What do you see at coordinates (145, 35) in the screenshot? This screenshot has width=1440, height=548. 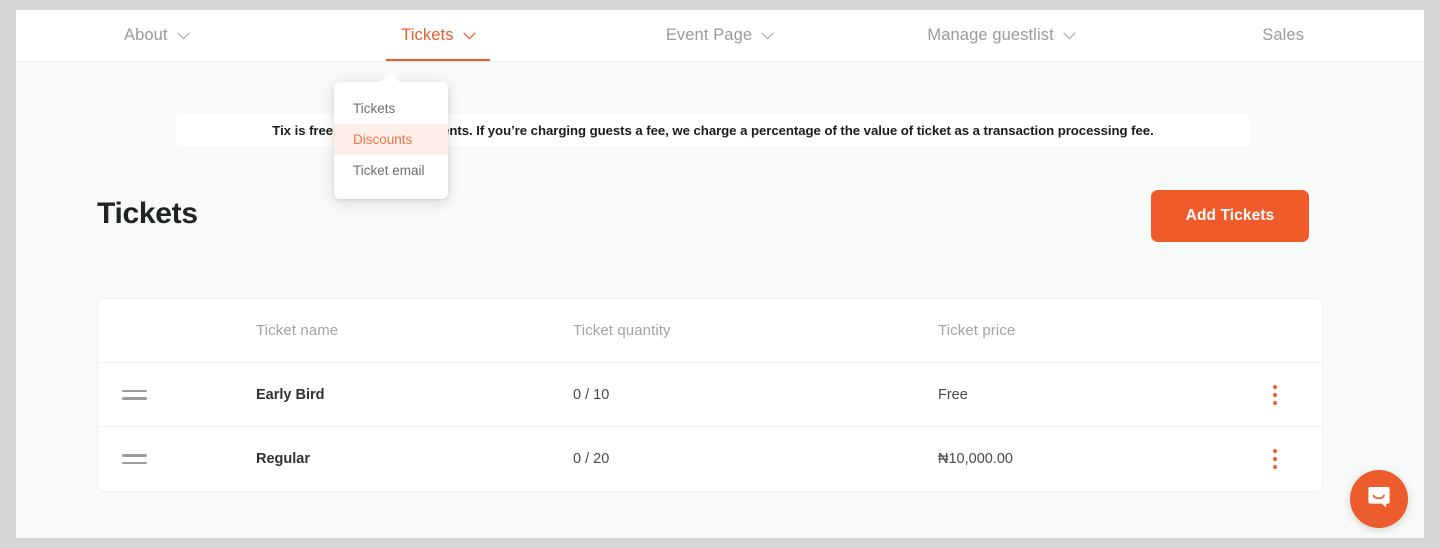 I see `nav-item-label: About` at bounding box center [145, 35].